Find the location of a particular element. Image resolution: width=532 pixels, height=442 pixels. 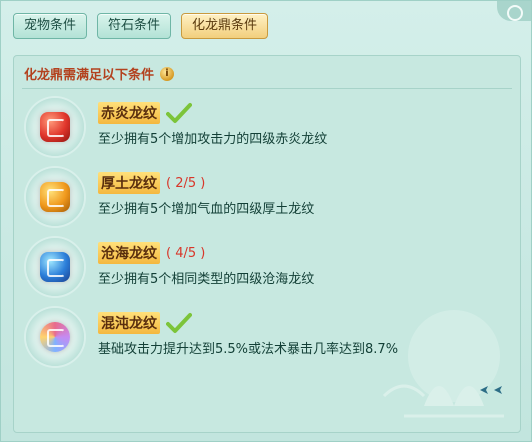

tab-dragon-cauldron-conditions: 化龙鼎条件 is located at coordinates (225, 26).